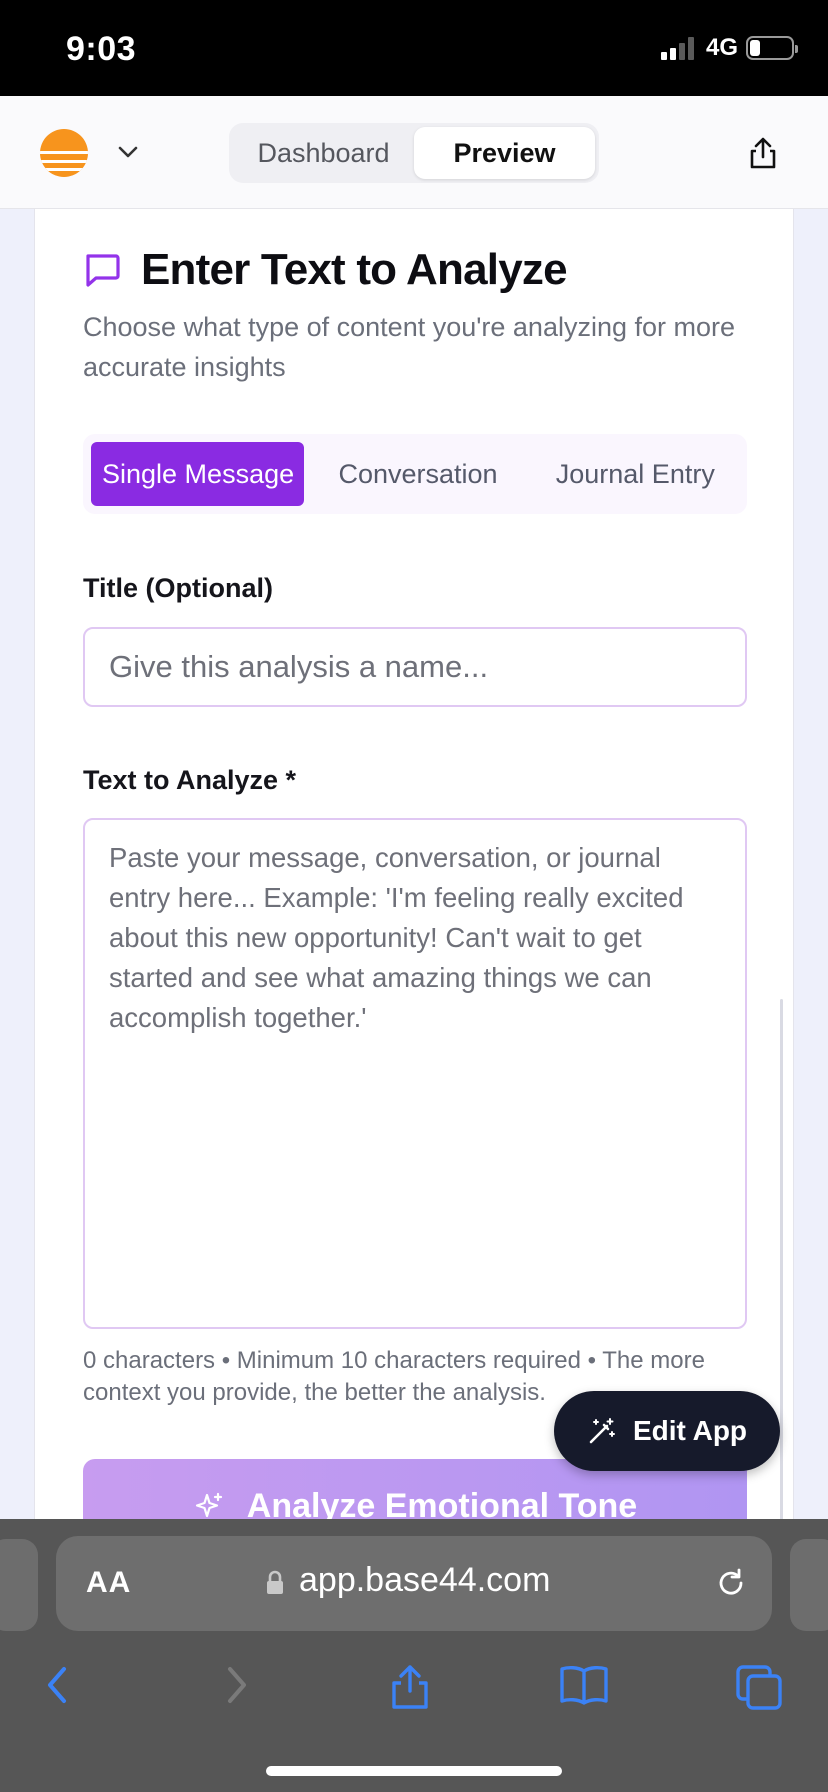 This screenshot has height=1792, width=828. I want to click on status-bar: 9:03 4G, so click(414, 48).